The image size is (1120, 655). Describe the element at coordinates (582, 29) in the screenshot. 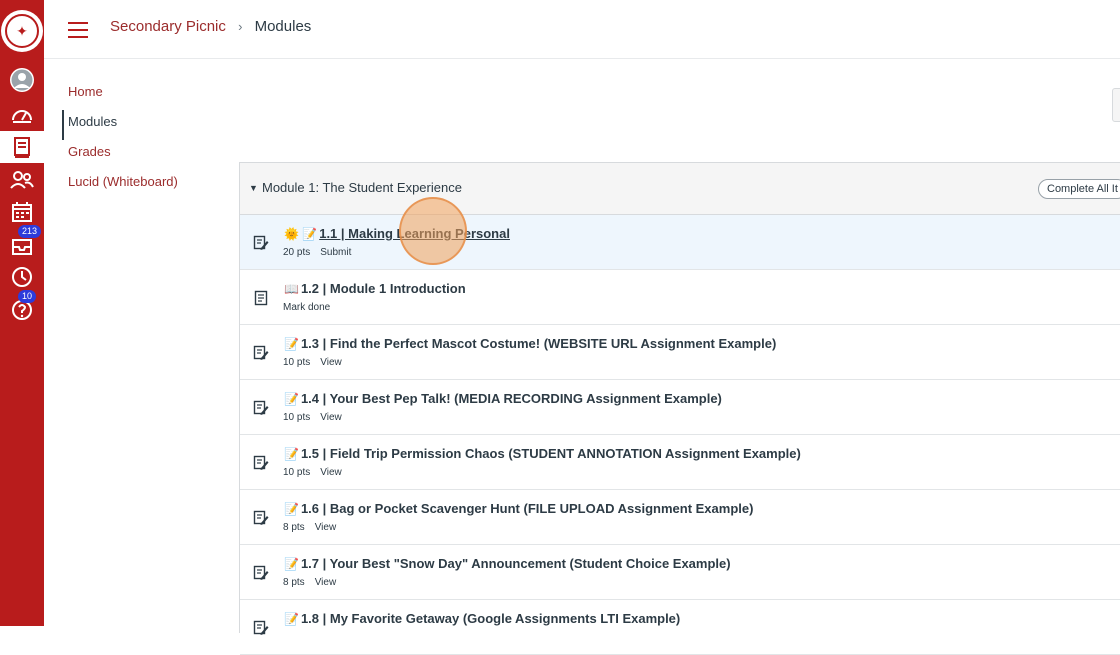

I see `course-header: Secondary Picnic › Modules` at that location.